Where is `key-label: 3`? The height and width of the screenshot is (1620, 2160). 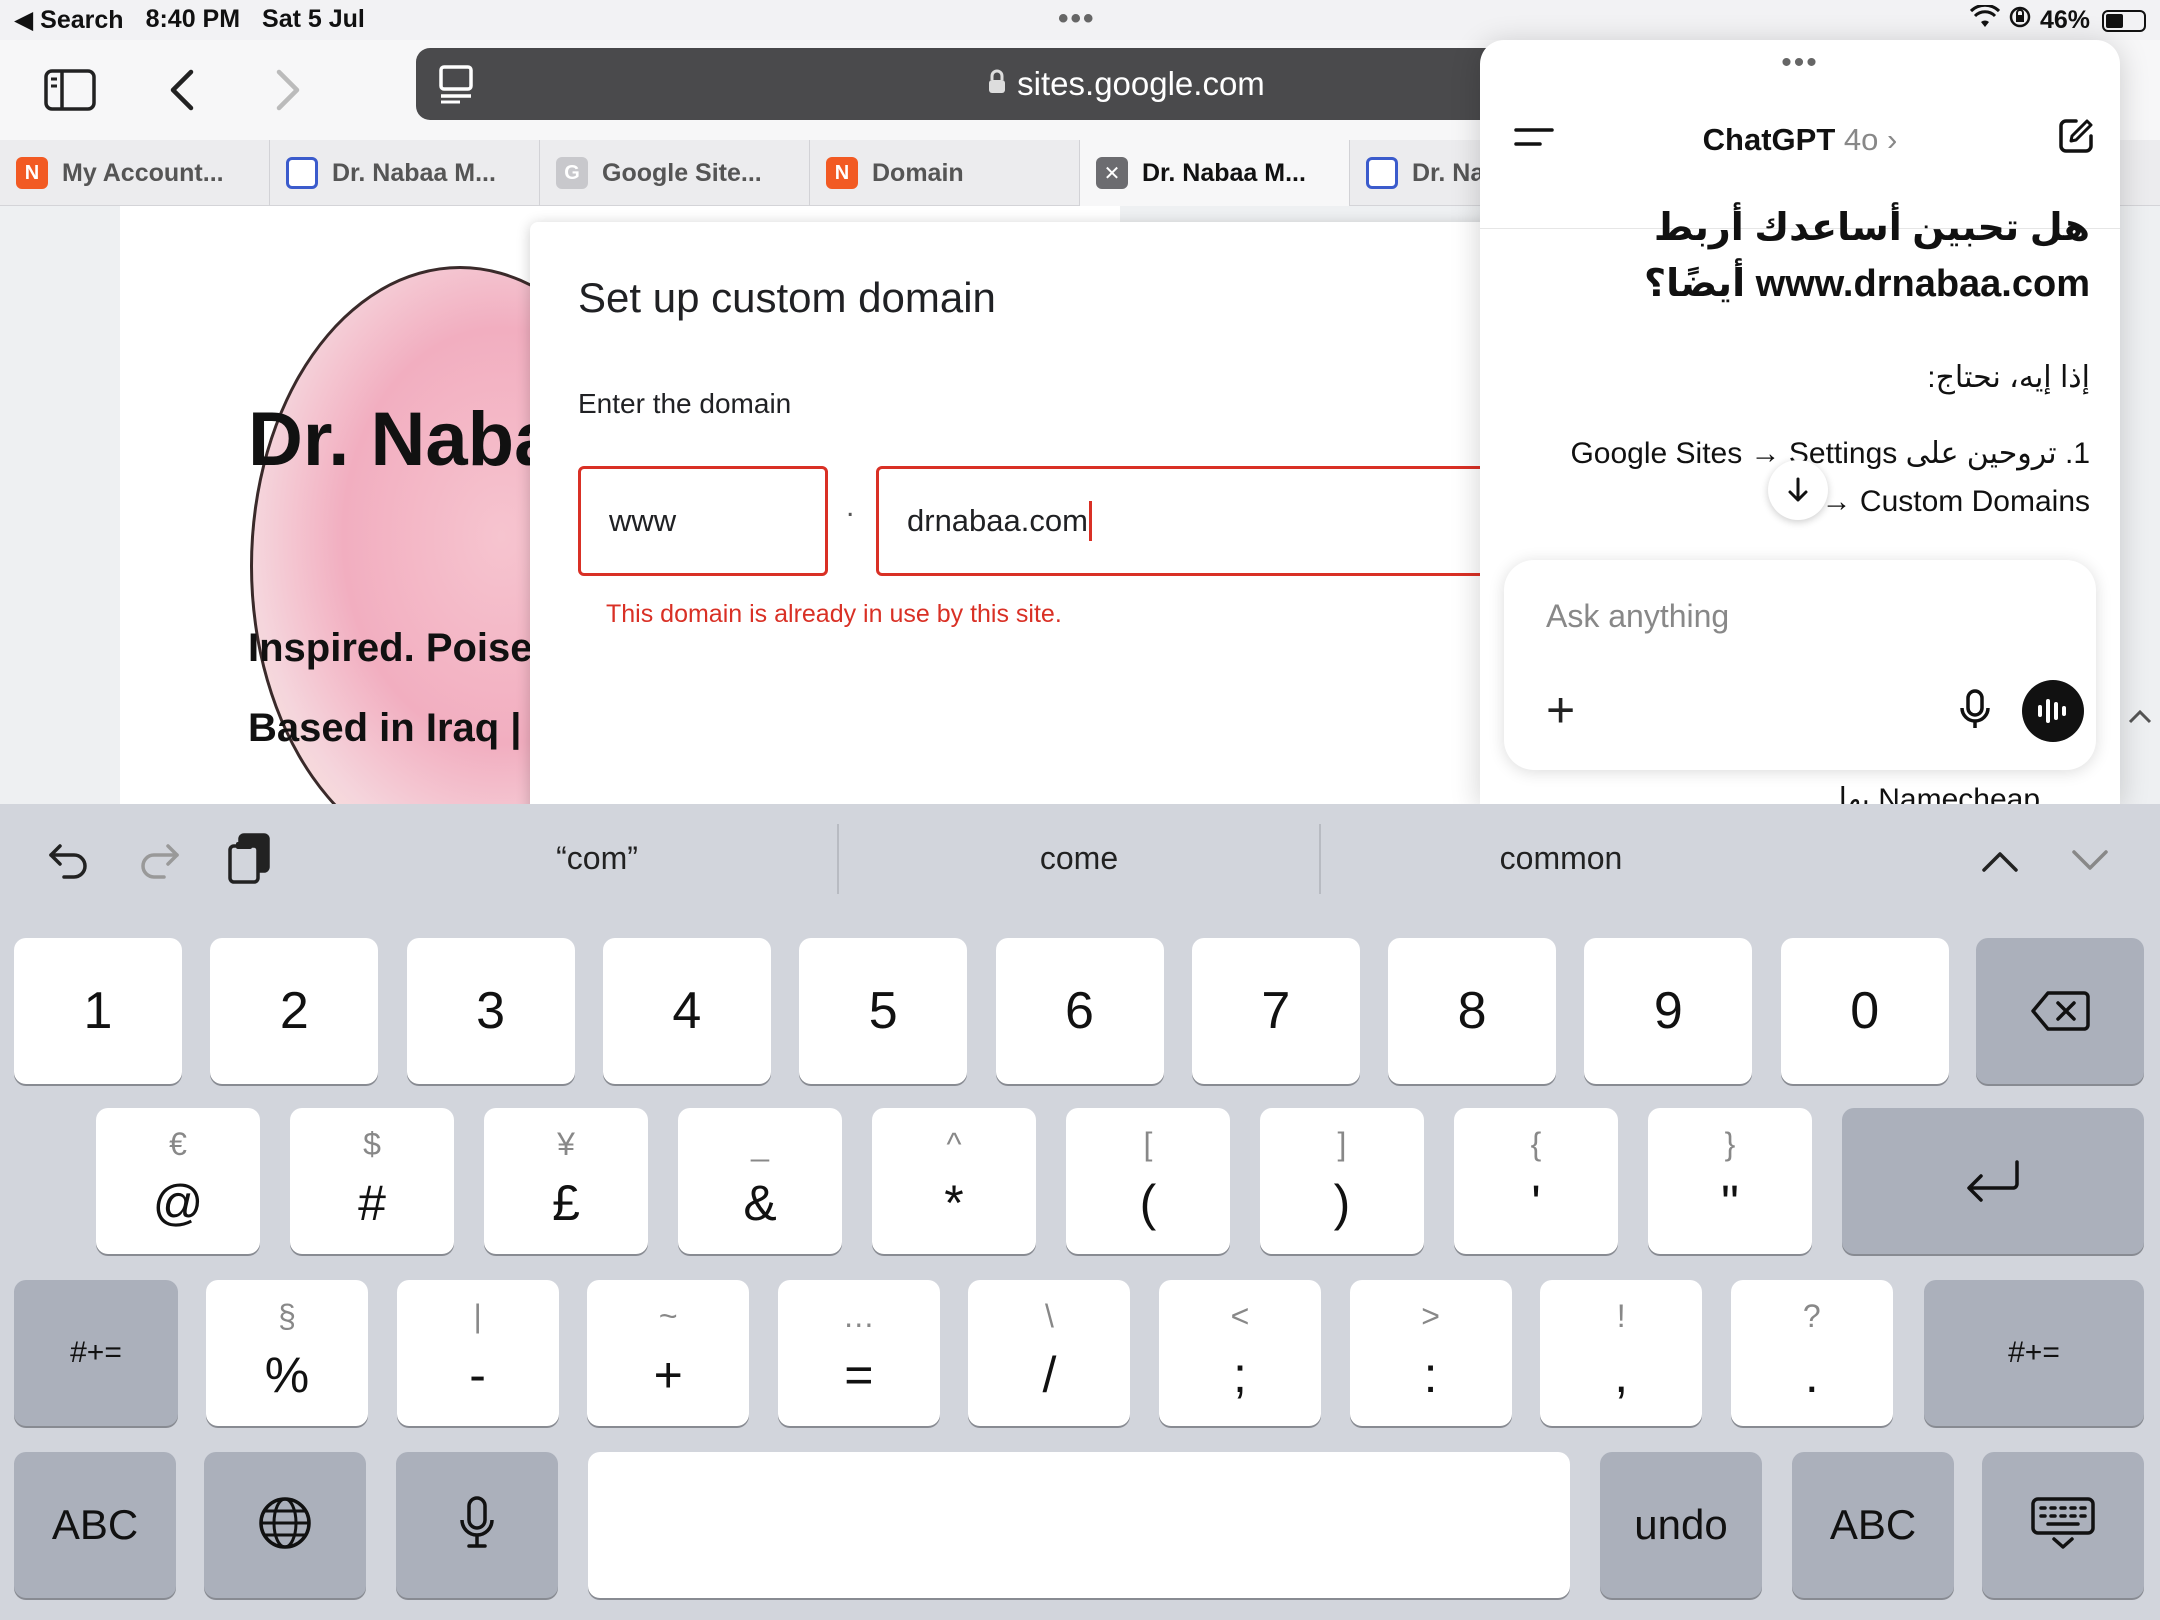 key-label: 3 is located at coordinates (491, 1011).